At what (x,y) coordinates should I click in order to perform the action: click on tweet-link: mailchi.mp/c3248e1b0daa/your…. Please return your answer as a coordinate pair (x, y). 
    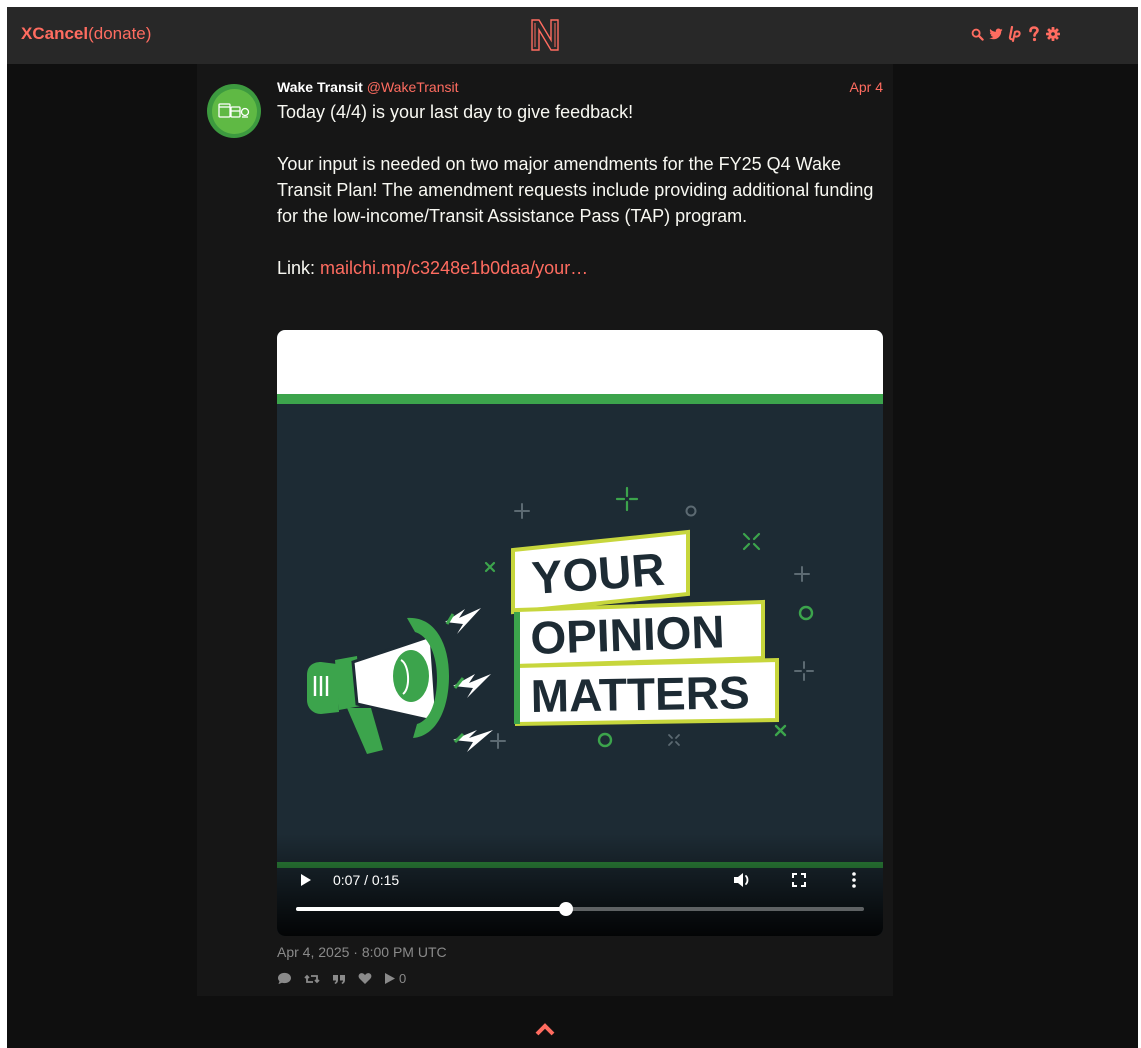
    Looking at the image, I should click on (454, 268).